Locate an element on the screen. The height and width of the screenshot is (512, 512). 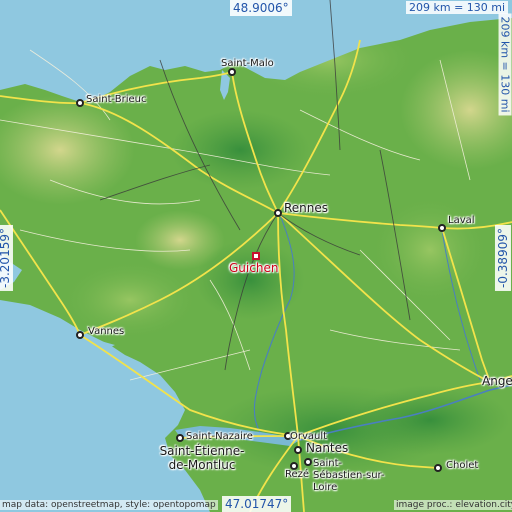
city-marker-nantes is located at coordinates (298, 450).